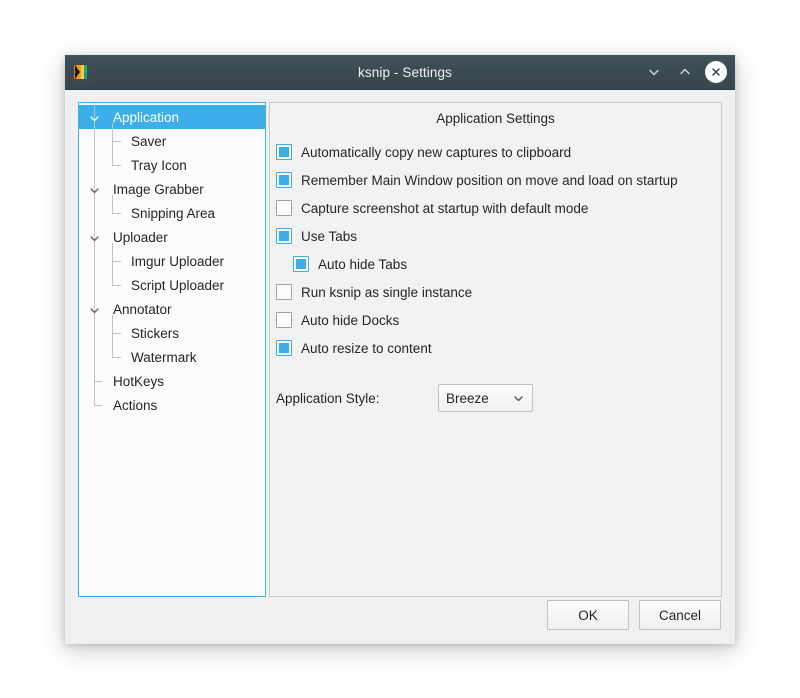 The image size is (800, 698). What do you see at coordinates (467, 398) in the screenshot?
I see `application-style-value: Breeze` at bounding box center [467, 398].